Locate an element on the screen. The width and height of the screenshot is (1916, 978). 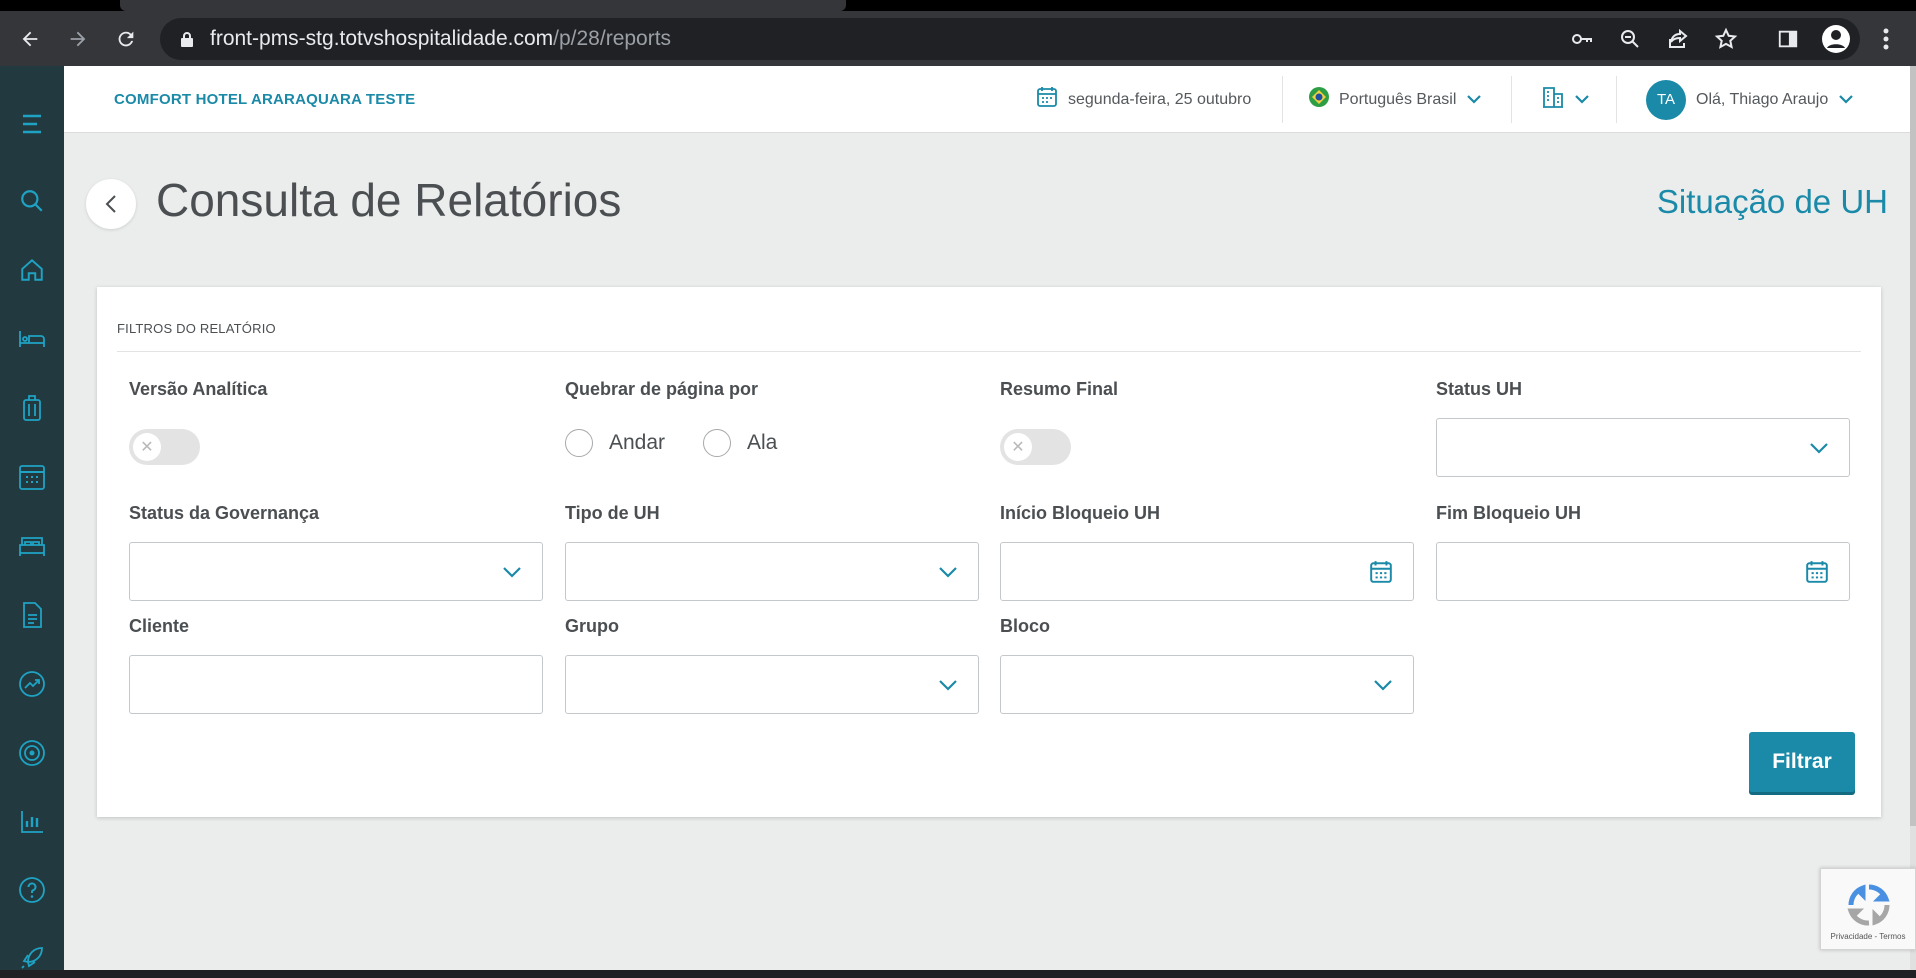
side-panel-icon is located at coordinates (1788, 38).